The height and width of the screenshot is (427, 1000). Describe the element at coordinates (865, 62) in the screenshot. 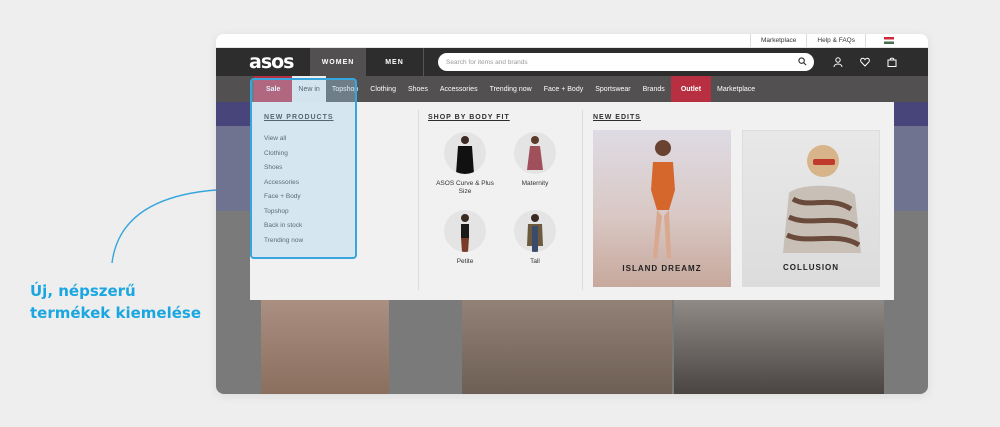

I see `heart-icon` at that location.